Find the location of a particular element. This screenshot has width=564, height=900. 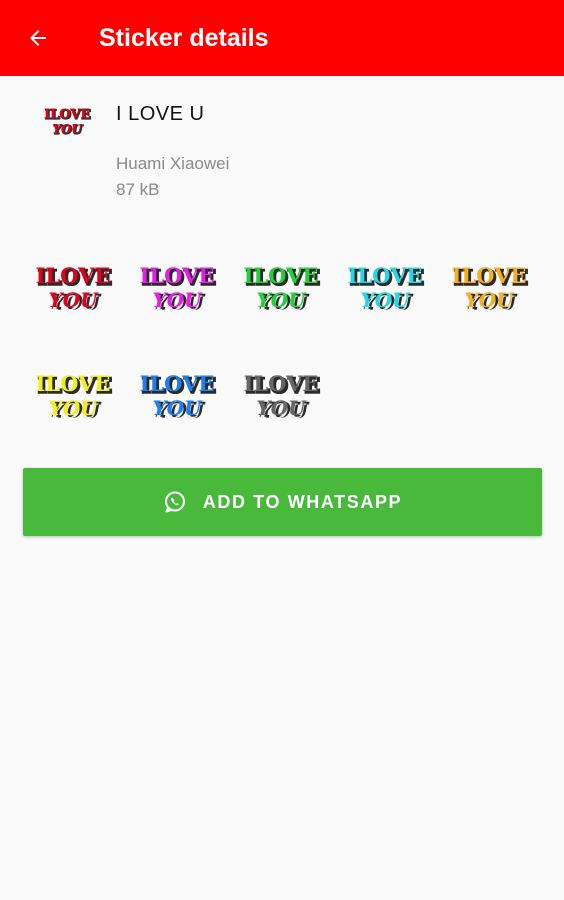

tray-text-line2: YOU is located at coordinates (67, 129).